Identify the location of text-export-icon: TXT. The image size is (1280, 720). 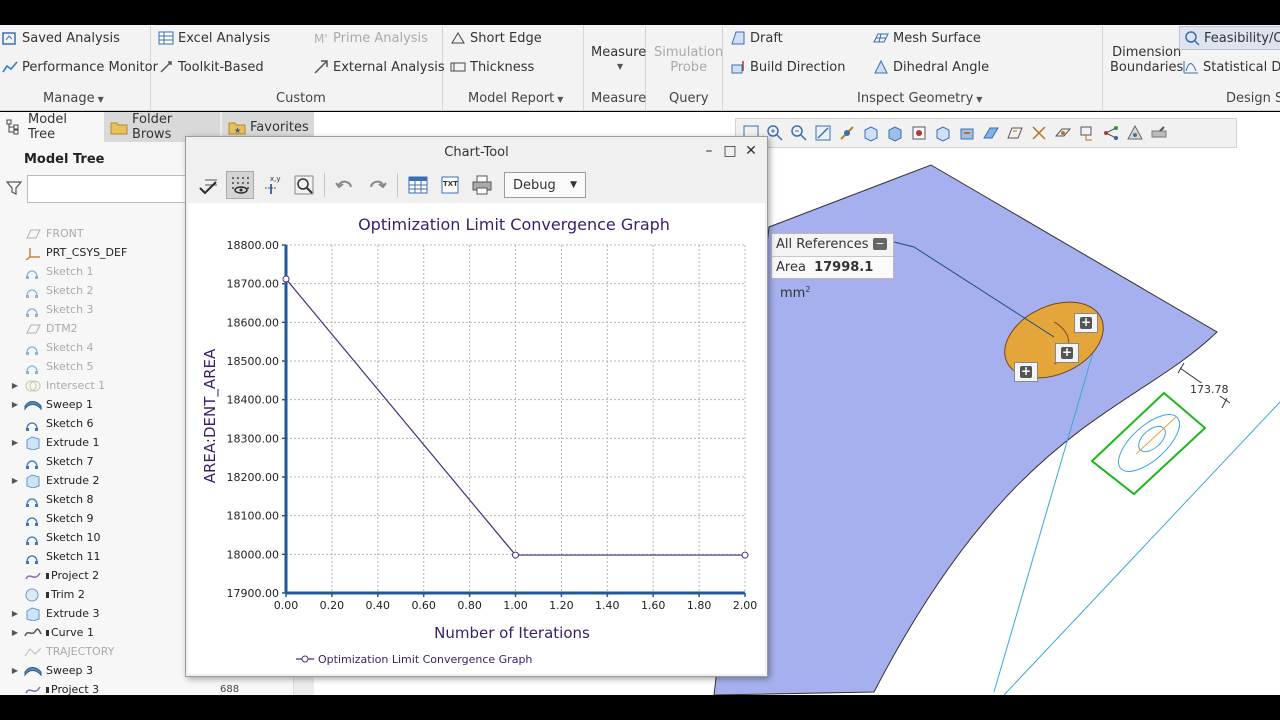
(450, 185).